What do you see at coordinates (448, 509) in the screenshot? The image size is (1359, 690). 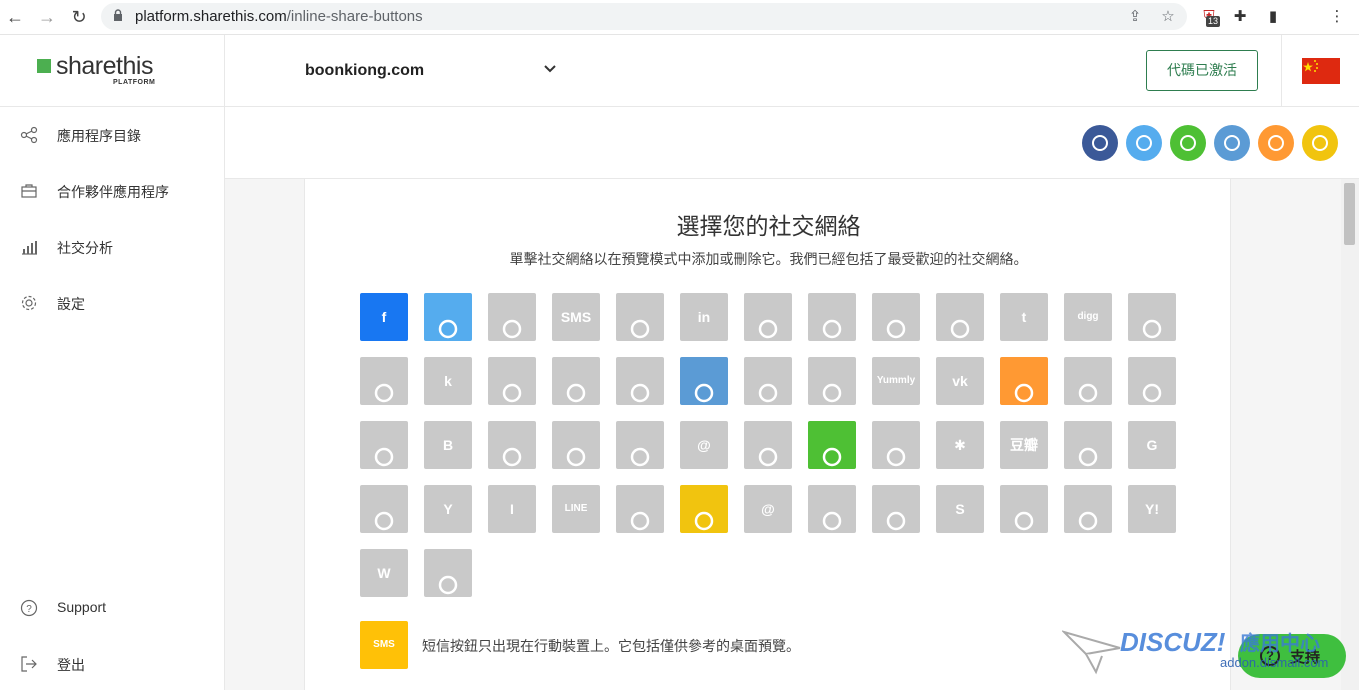 I see `network-hacker-news-button: Y` at bounding box center [448, 509].